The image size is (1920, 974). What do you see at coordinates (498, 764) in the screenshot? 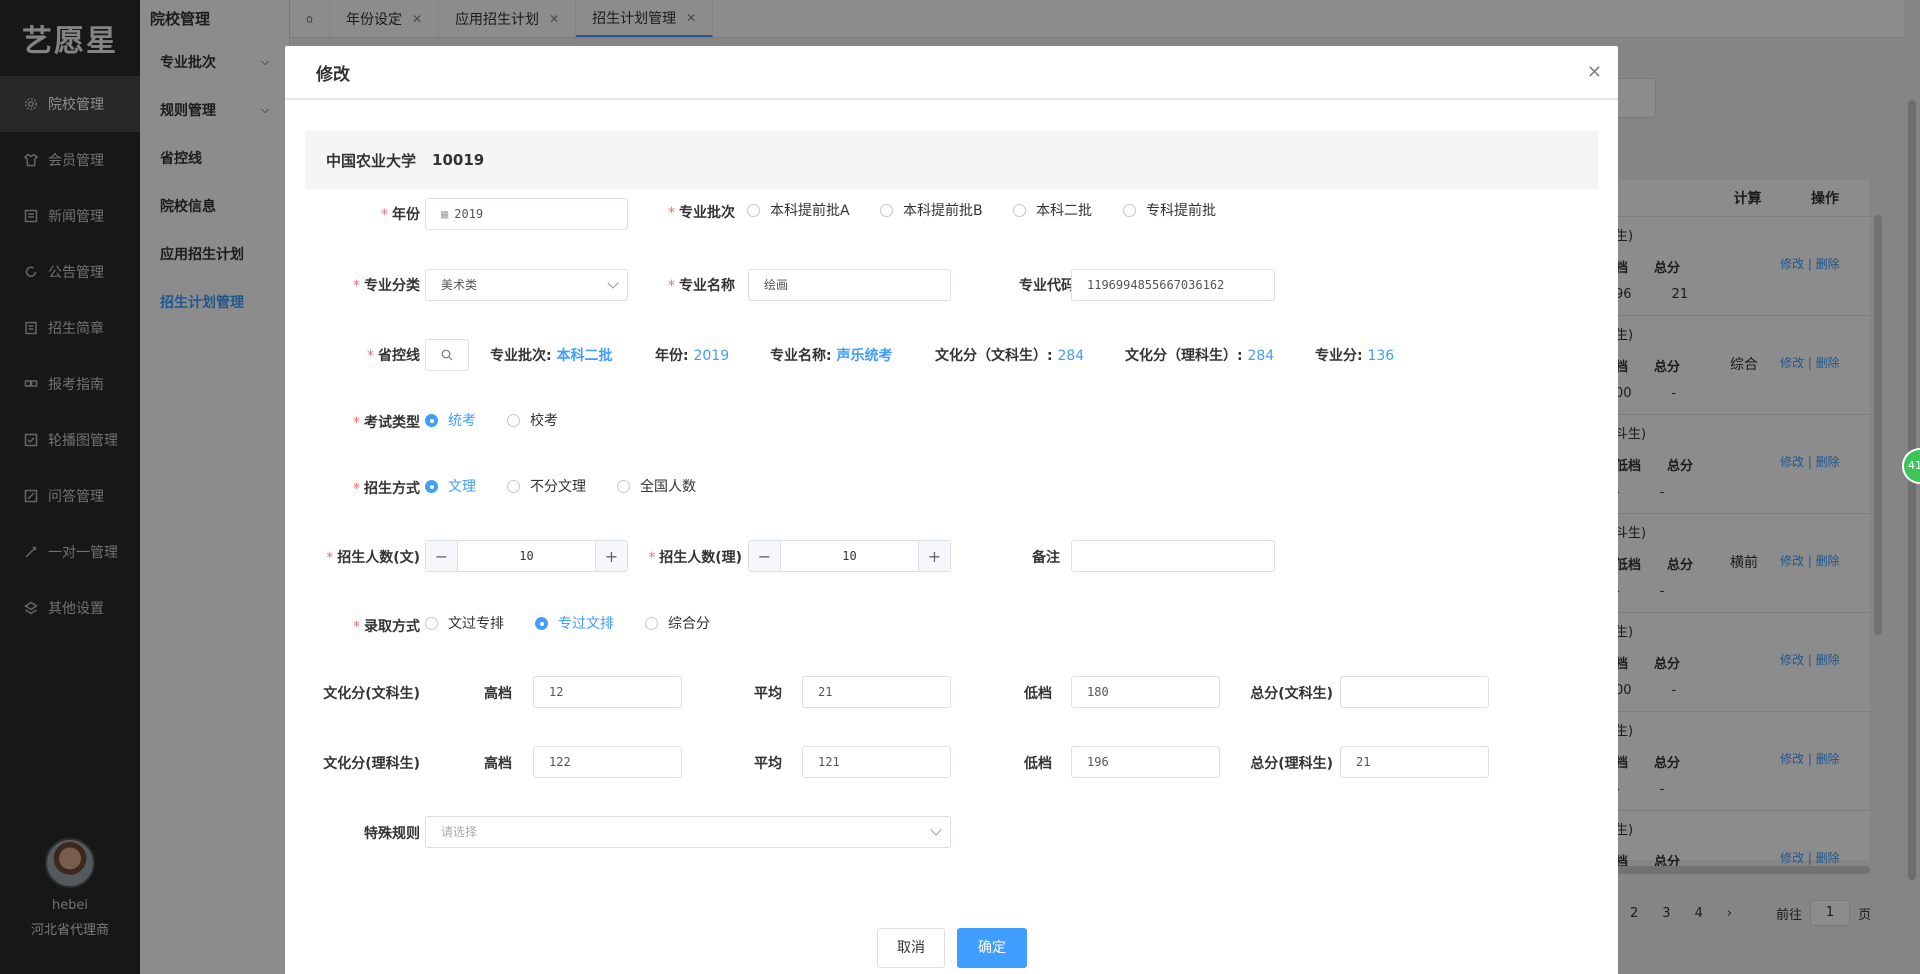
I see `score-sci-high-label: 高档` at bounding box center [498, 764].